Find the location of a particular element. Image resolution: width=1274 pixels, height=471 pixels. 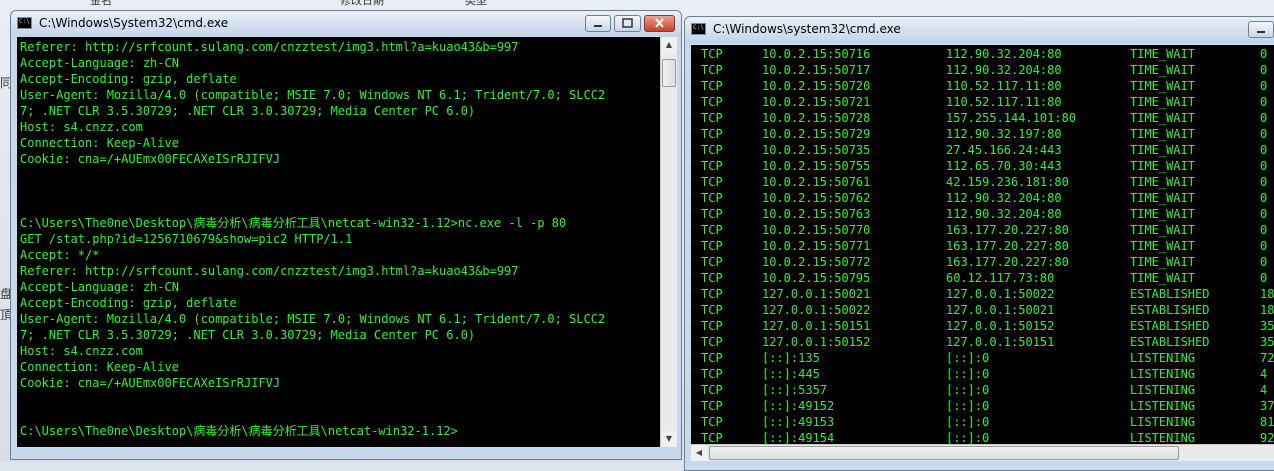

foreign-address-cell: 157.255.144.101:80 is located at coordinates (1011, 118).